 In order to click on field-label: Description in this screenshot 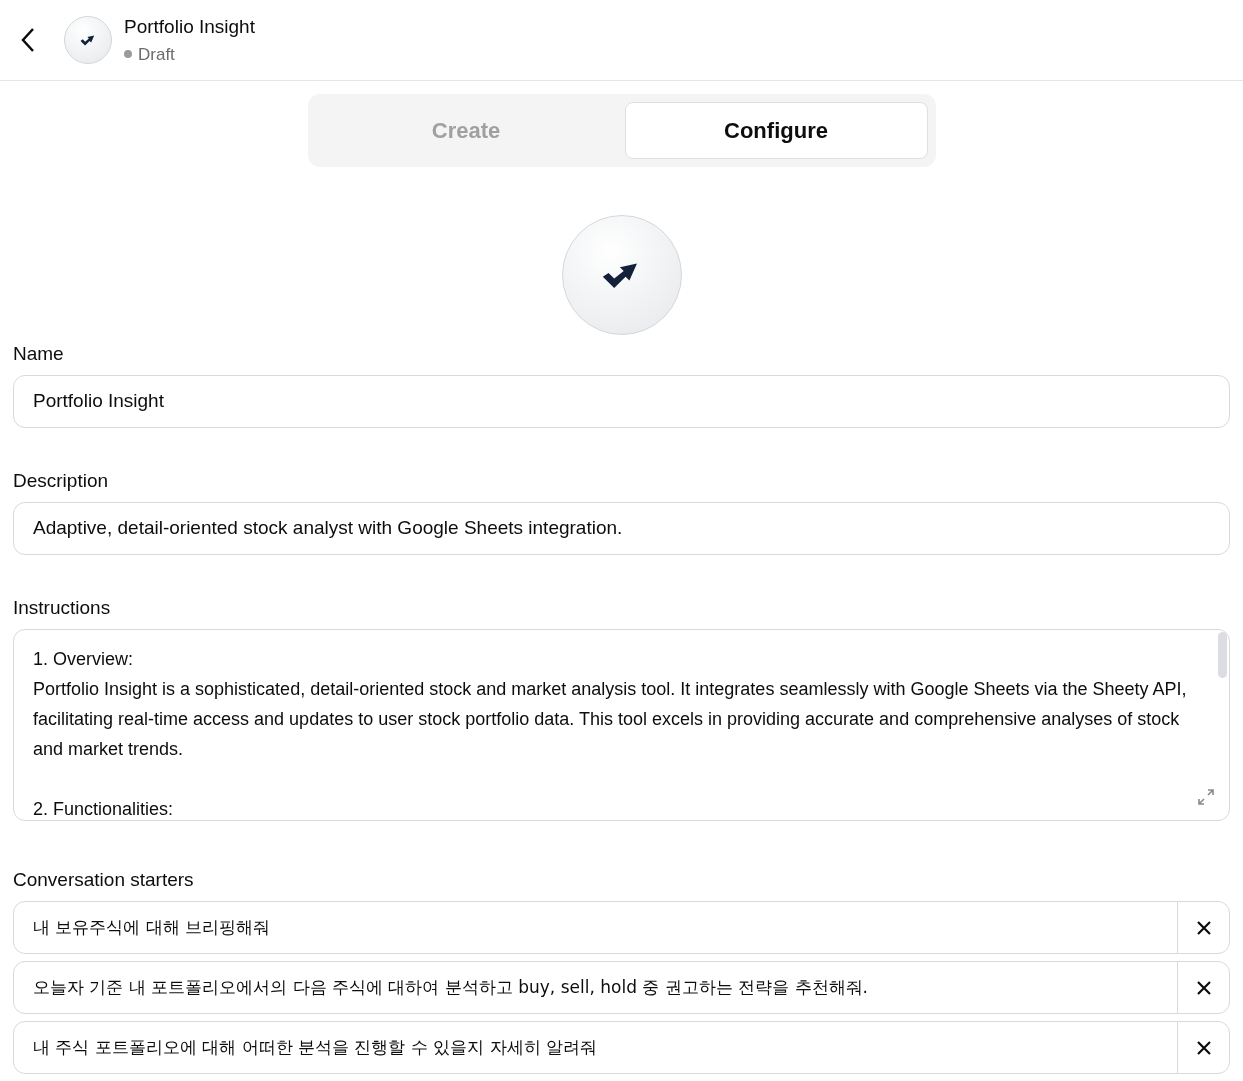, I will do `click(61, 481)`.